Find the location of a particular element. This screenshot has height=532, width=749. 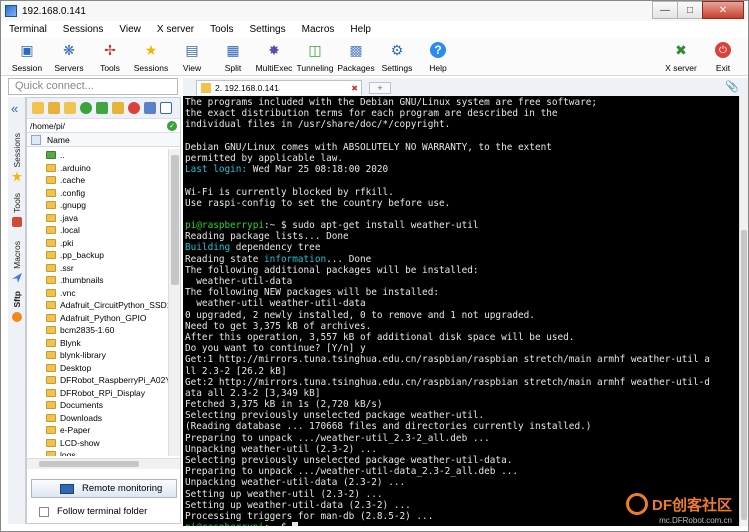

file-row: .java is located at coordinates (98, 218).